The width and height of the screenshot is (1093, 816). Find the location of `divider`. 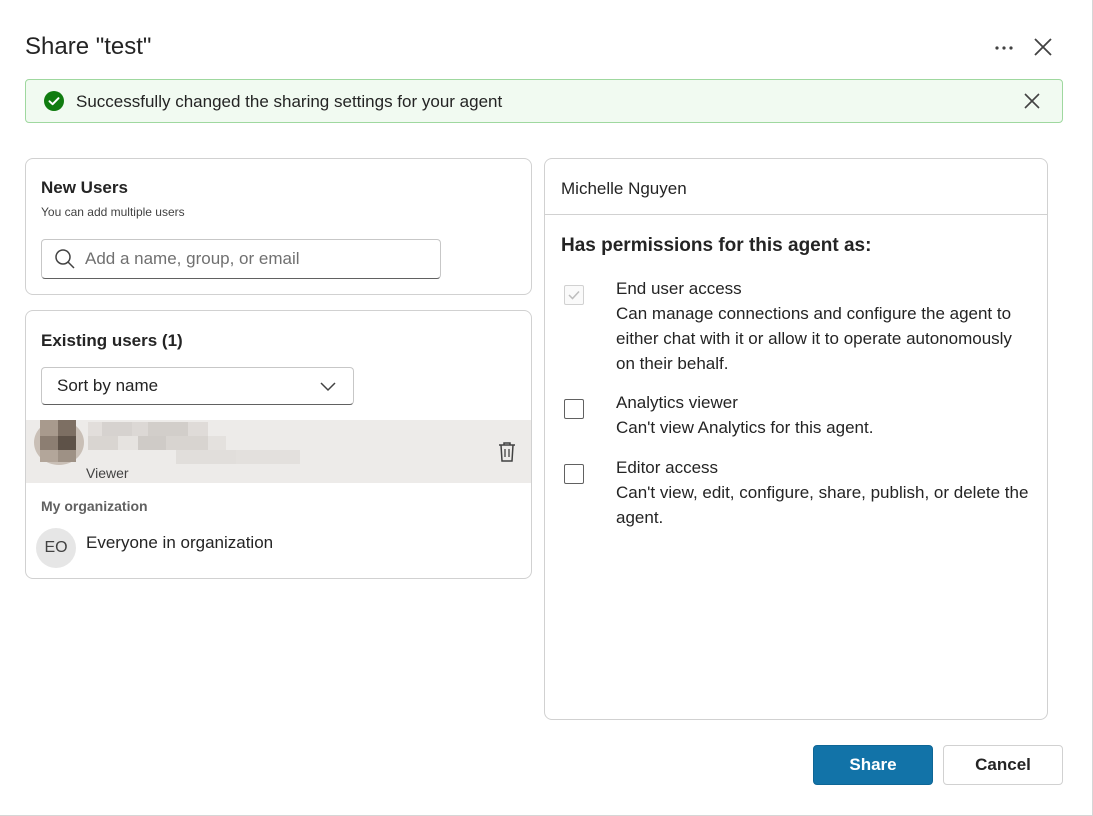

divider is located at coordinates (796, 214).